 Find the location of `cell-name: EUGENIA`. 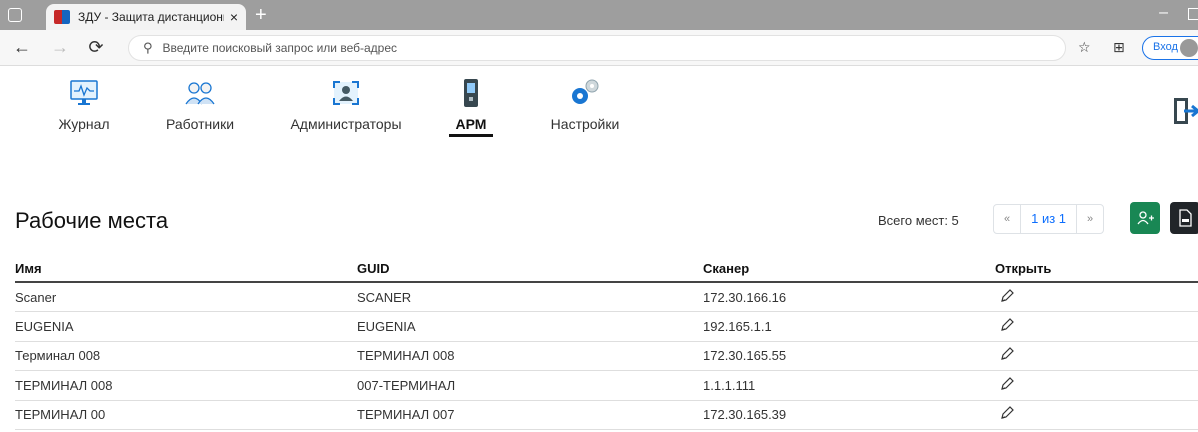

cell-name: EUGENIA is located at coordinates (186, 326).